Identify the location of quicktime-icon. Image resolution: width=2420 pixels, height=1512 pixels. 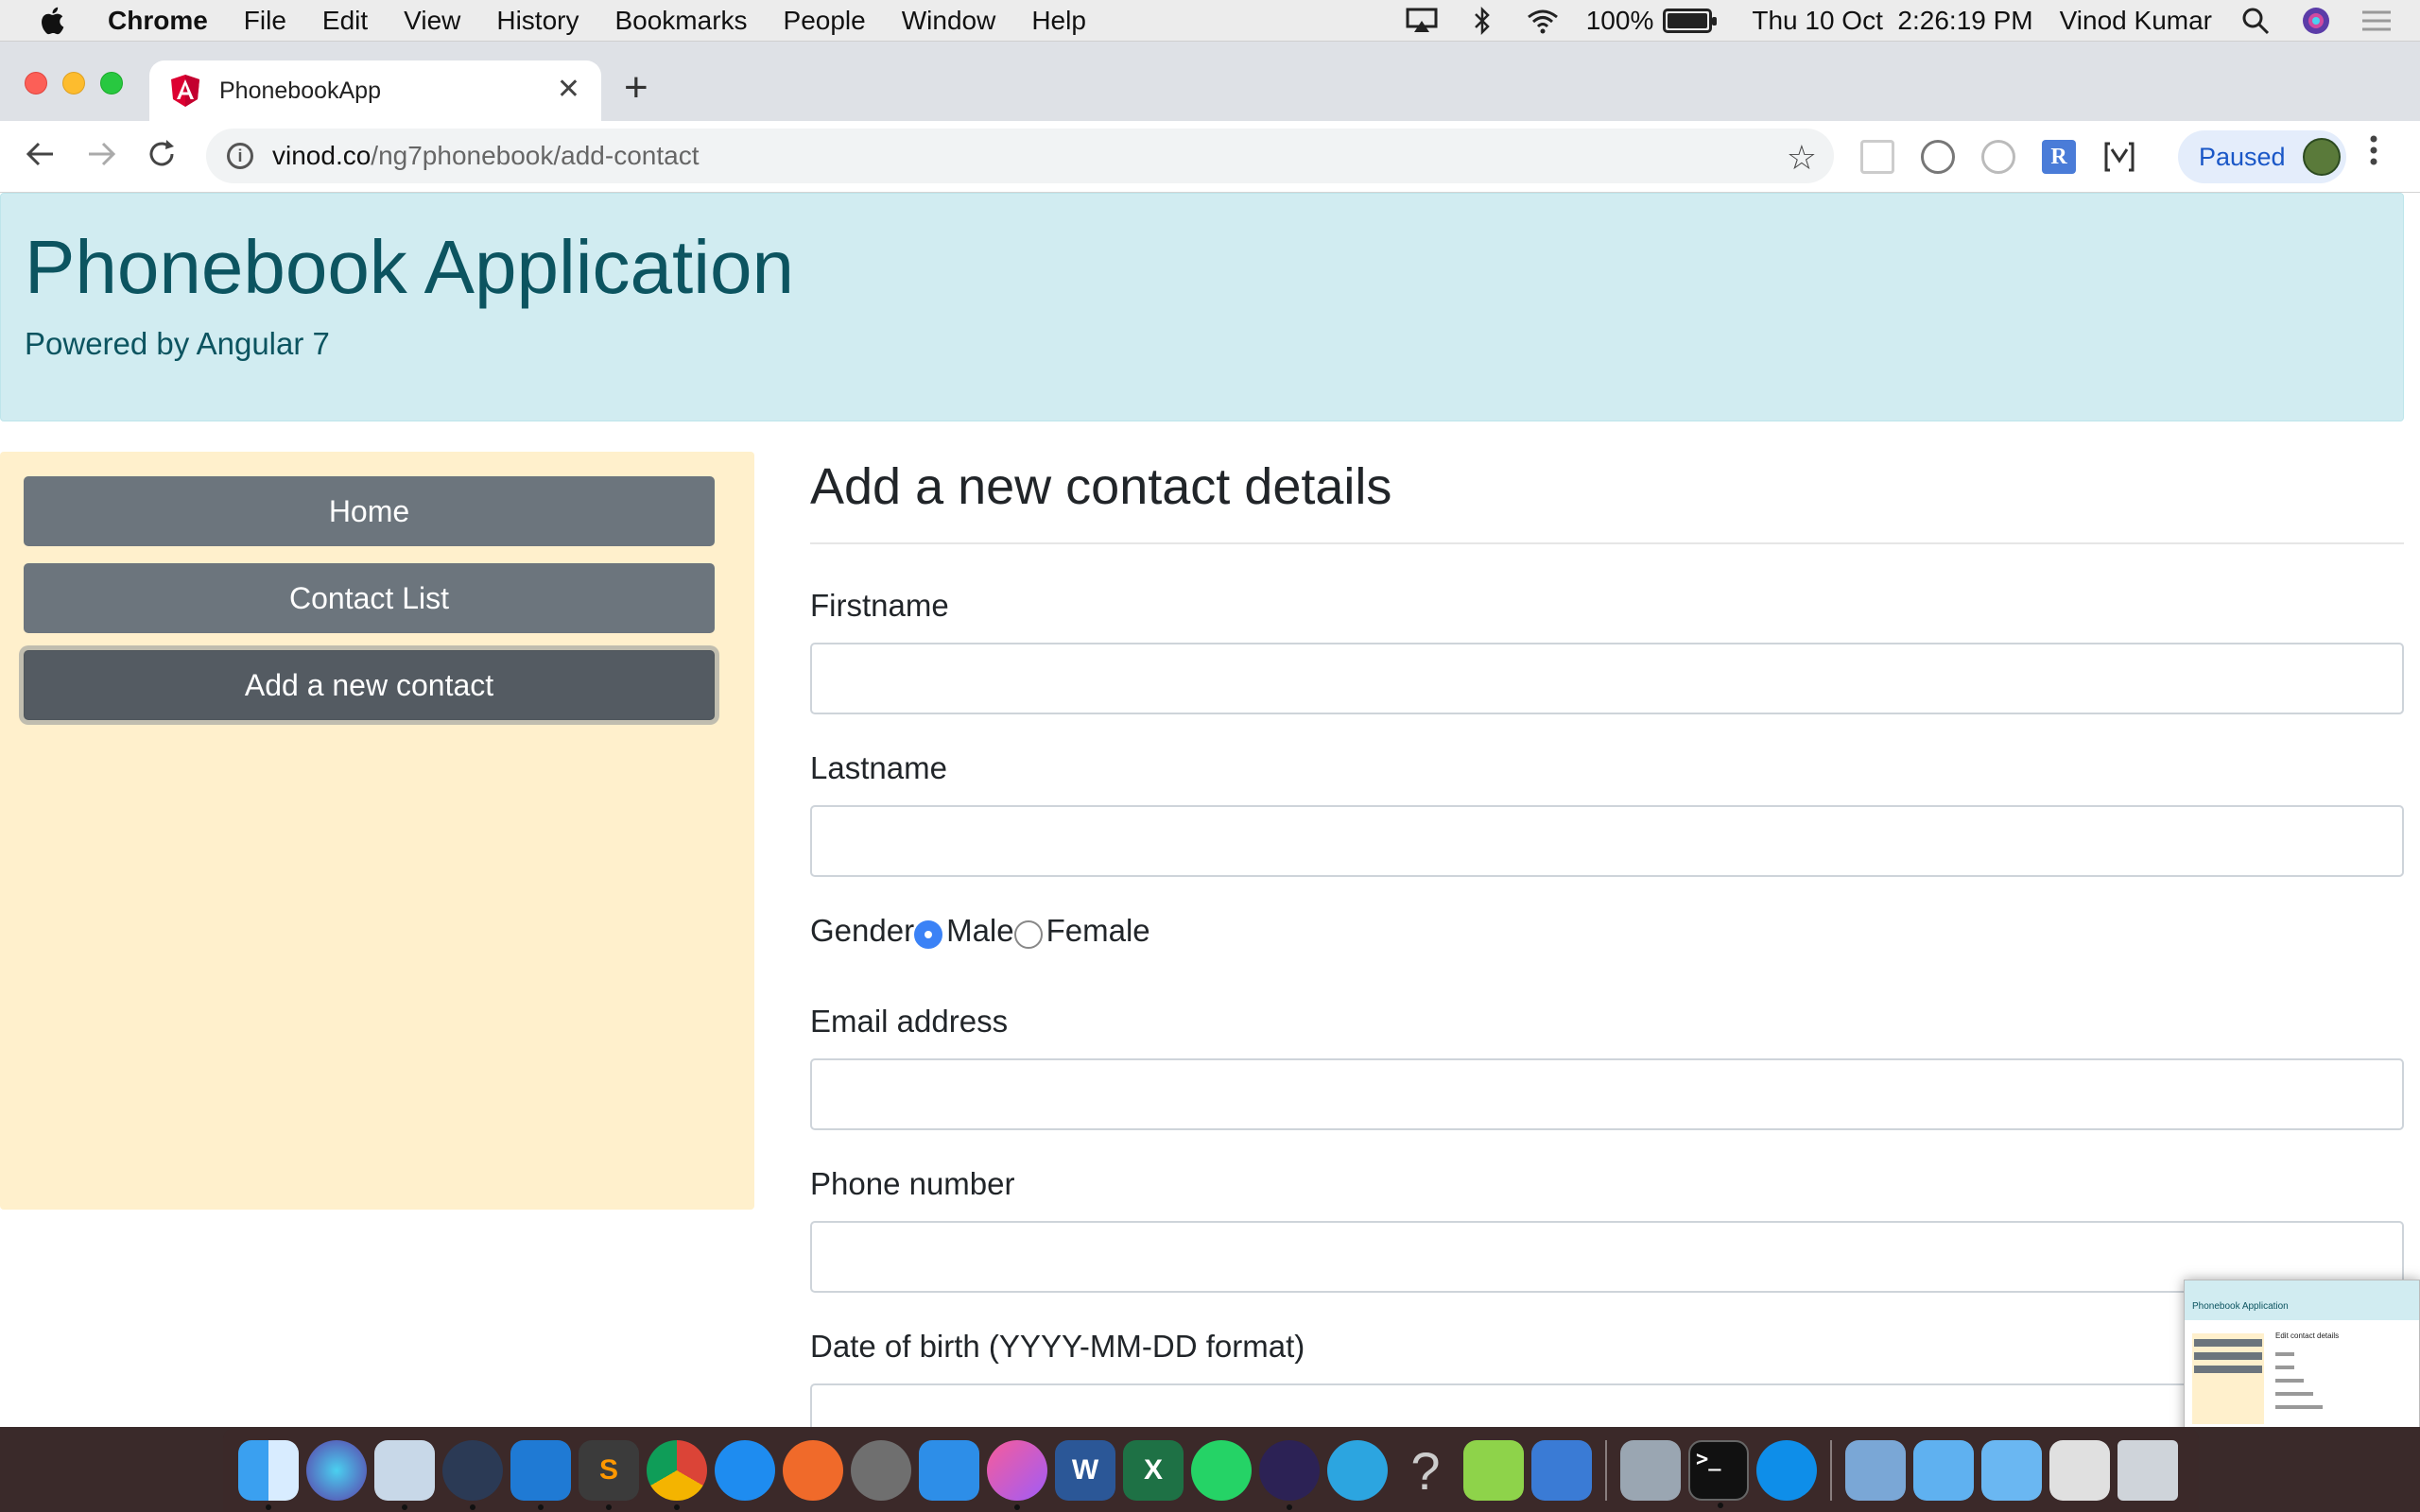
(472, 1475).